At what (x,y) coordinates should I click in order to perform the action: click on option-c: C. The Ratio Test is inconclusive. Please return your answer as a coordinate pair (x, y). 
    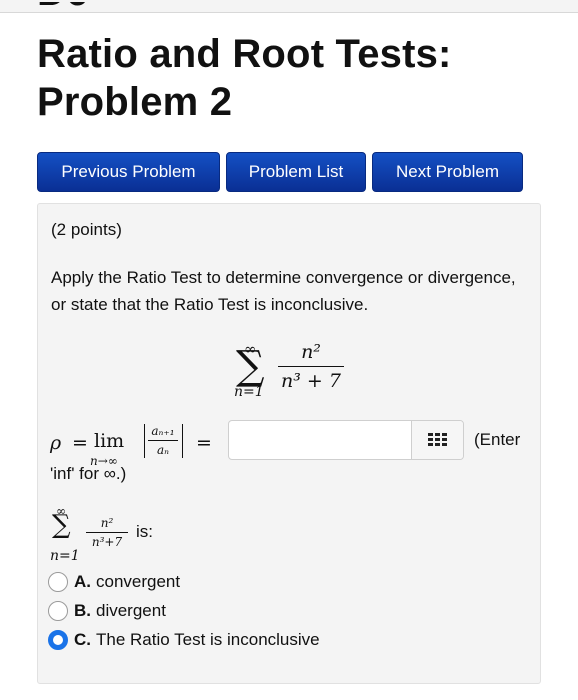
    Looking at the image, I should click on (184, 639).